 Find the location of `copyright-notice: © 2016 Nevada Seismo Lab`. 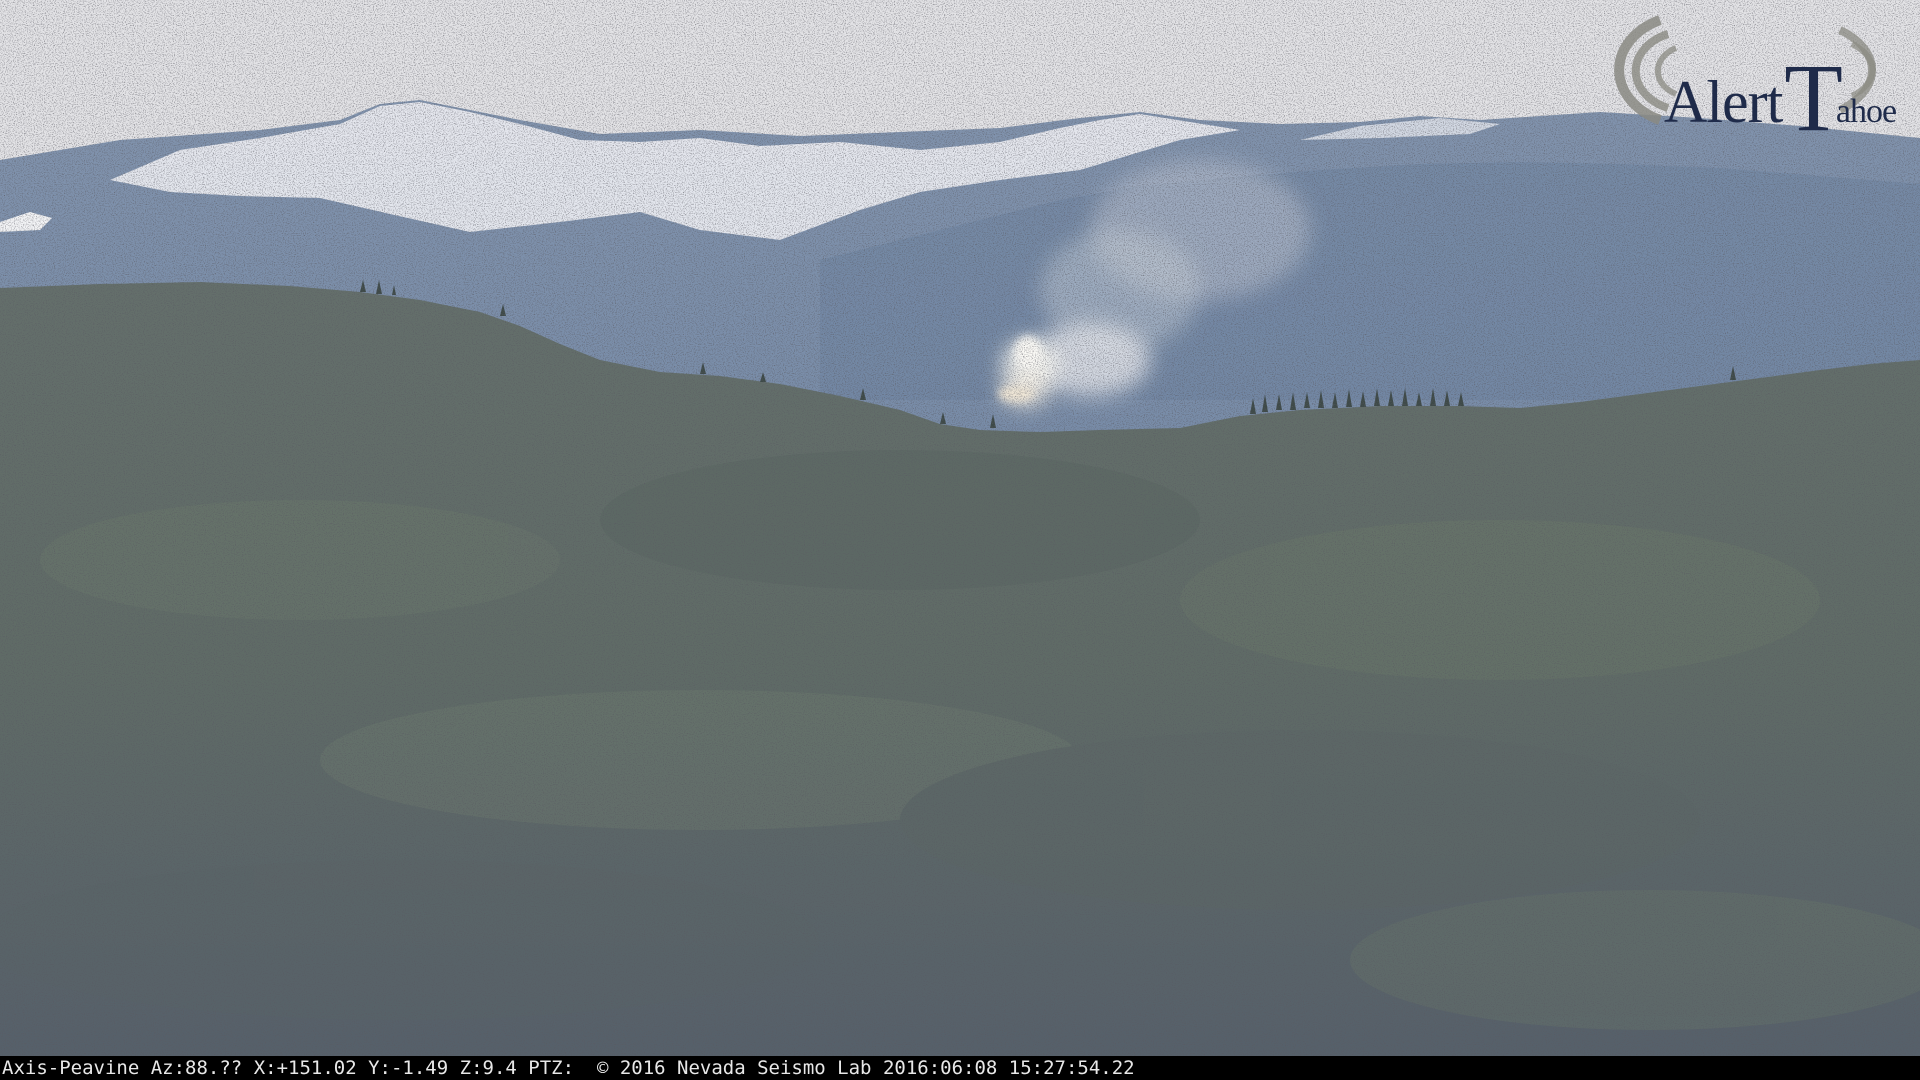

copyright-notice: © 2016 Nevada Seismo Lab is located at coordinates (734, 1068).